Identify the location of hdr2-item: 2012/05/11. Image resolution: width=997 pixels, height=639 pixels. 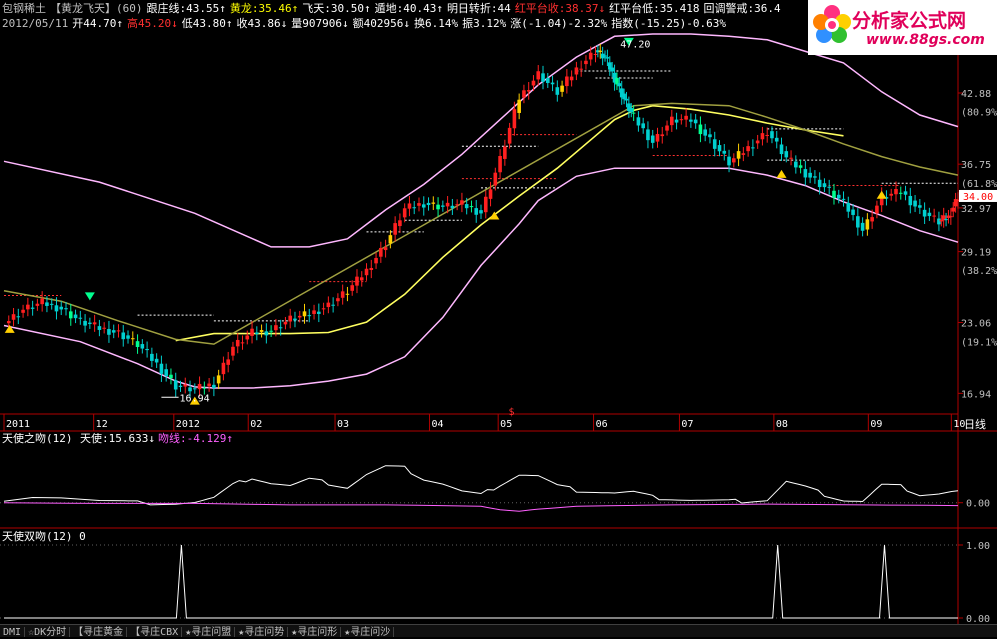
(35, 23).